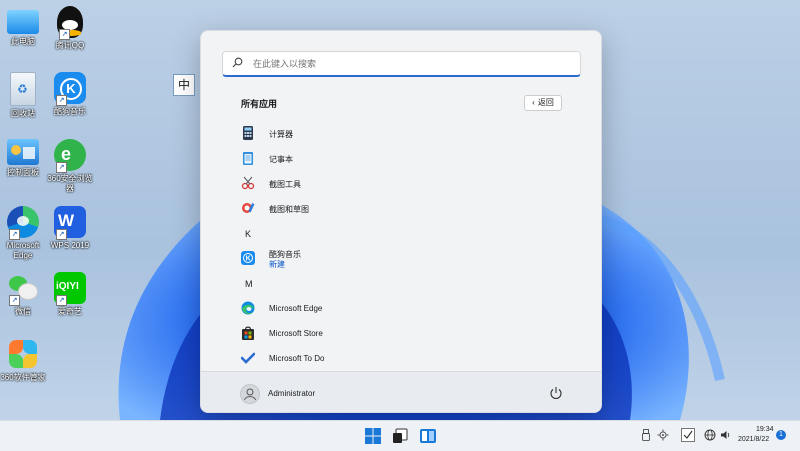 This screenshot has height=451, width=800. I want to click on widgets-icon, so click(428, 436).